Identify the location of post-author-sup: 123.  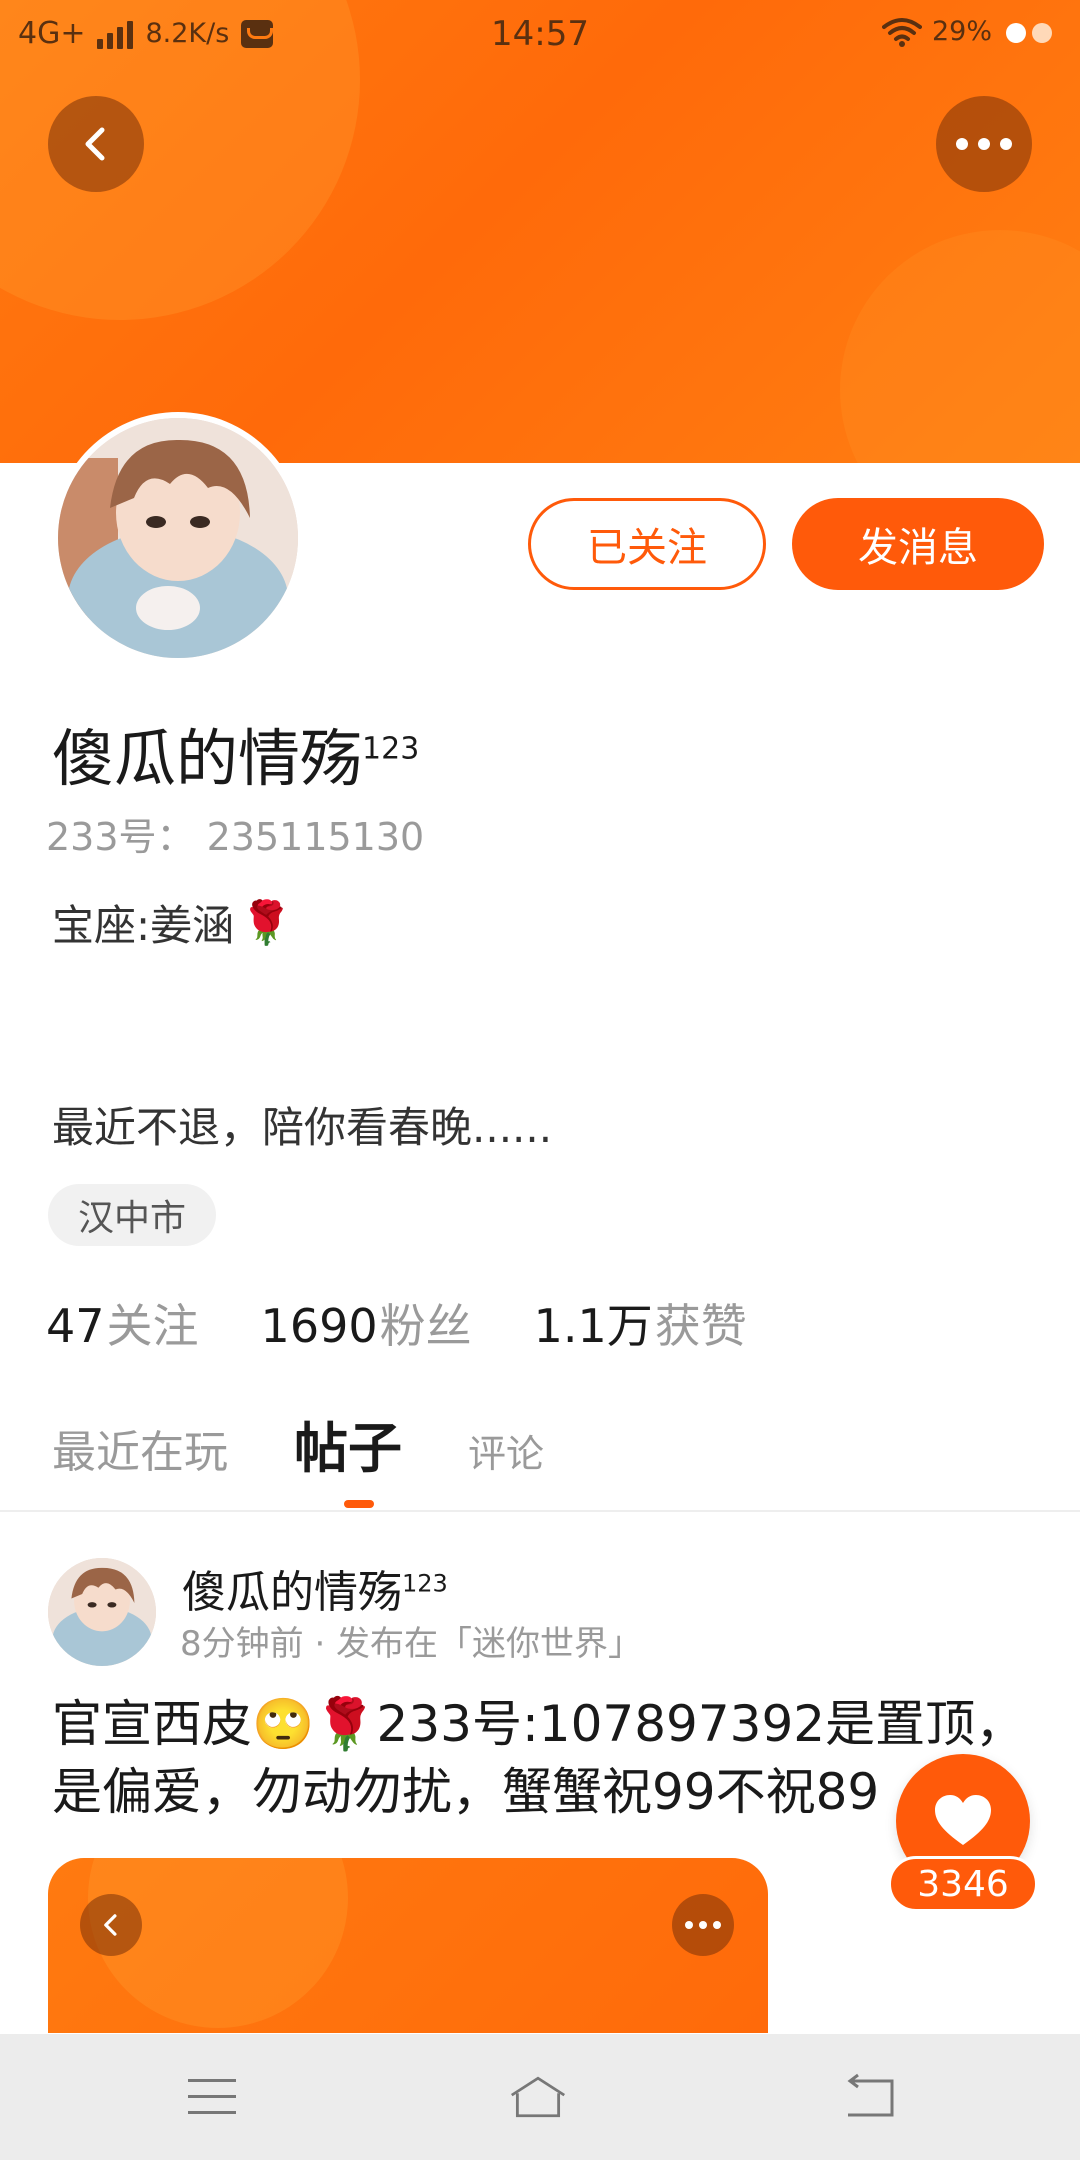
(425, 1583).